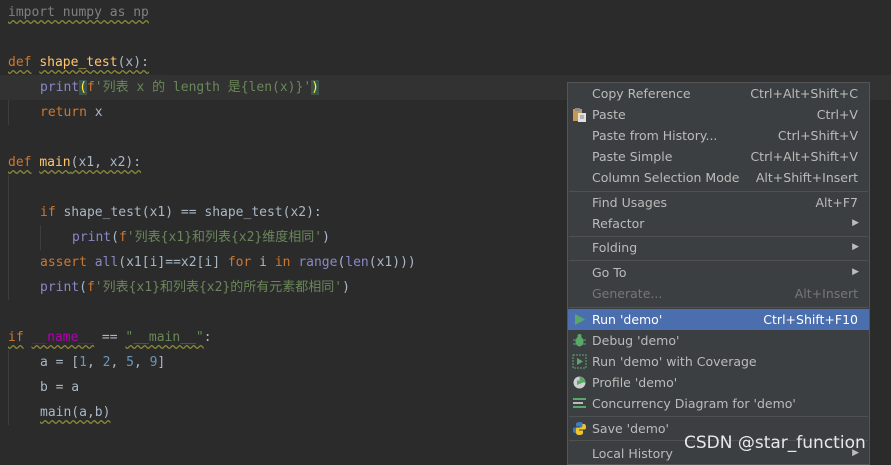  Describe the element at coordinates (718, 202) in the screenshot. I see `menu-item-find-usages: Find Usages Alt+F7` at that location.